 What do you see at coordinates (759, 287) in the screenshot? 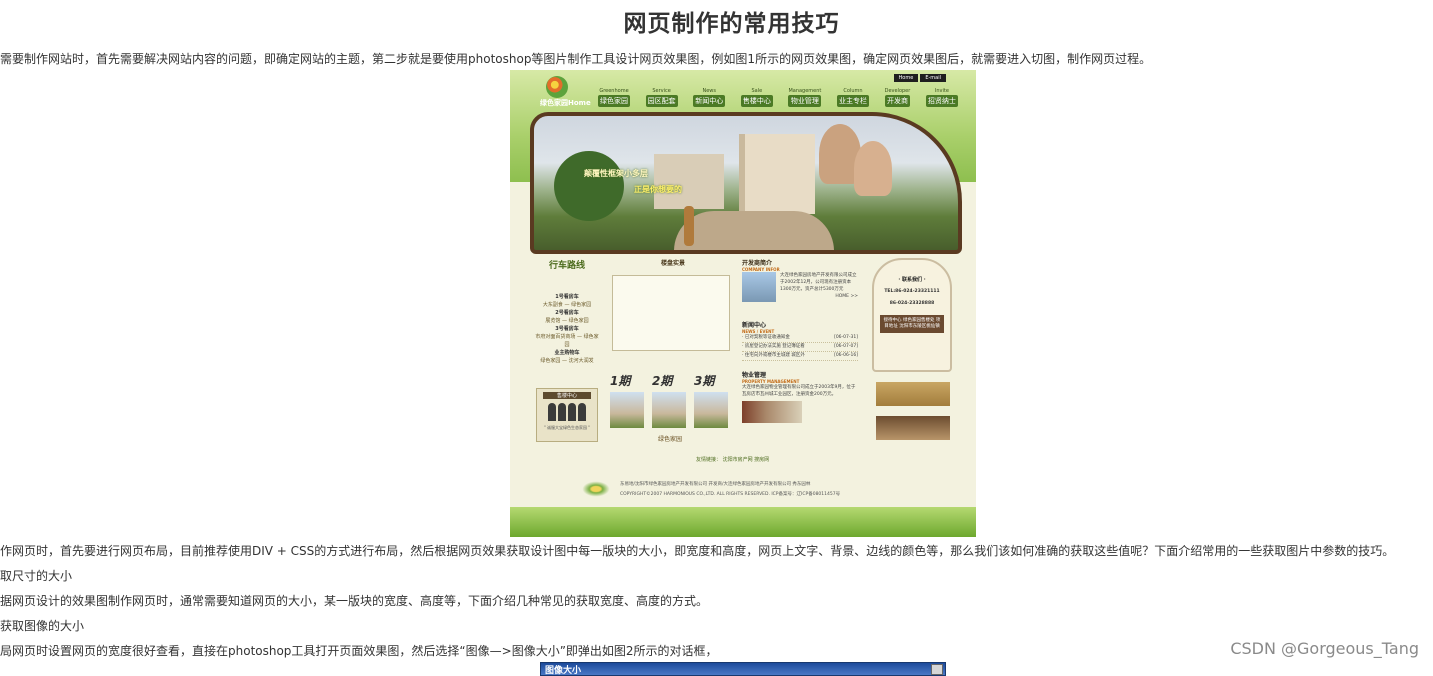
I see `company-photo` at bounding box center [759, 287].